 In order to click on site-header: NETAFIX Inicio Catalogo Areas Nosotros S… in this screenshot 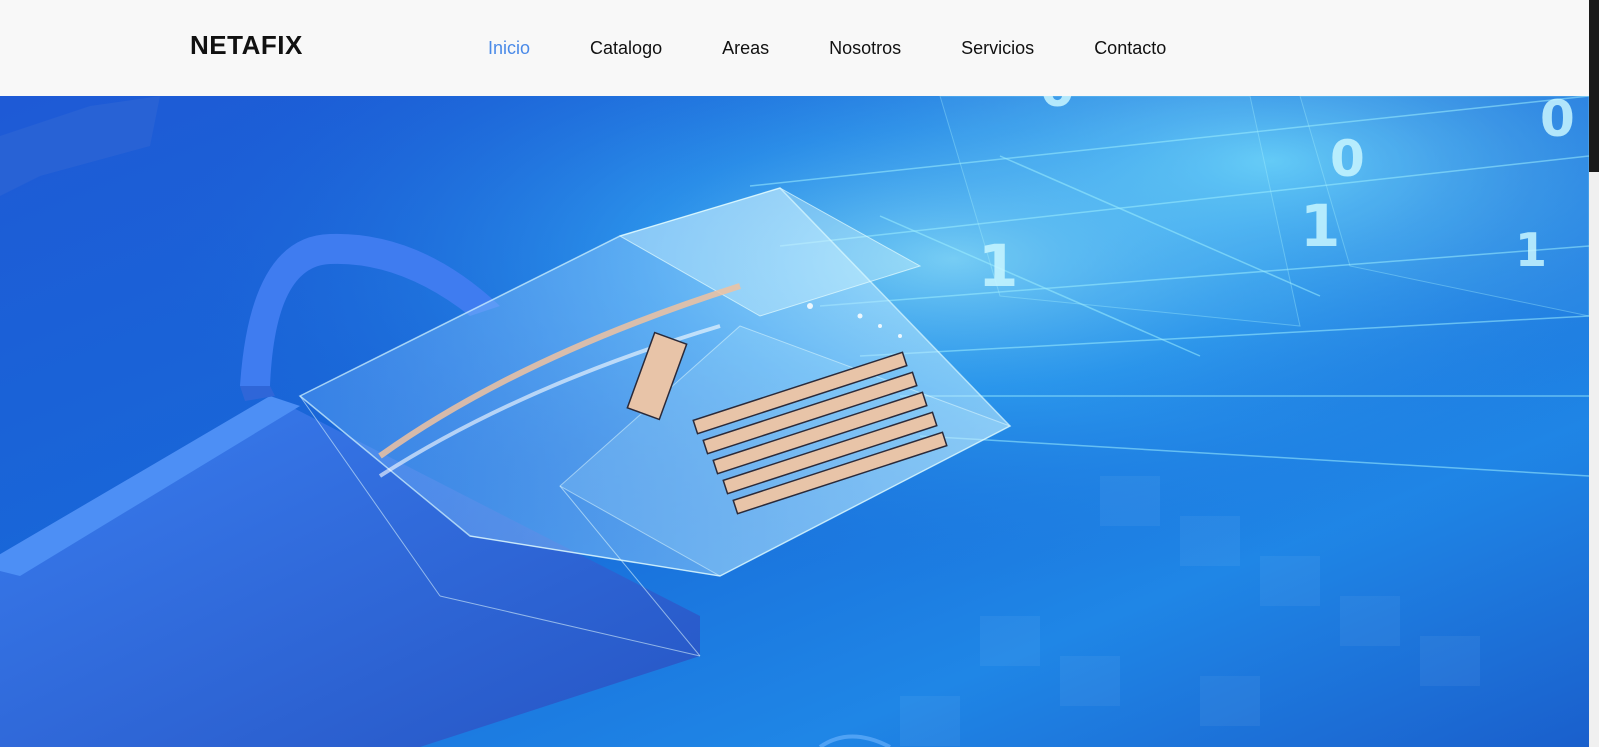, I will do `click(794, 48)`.